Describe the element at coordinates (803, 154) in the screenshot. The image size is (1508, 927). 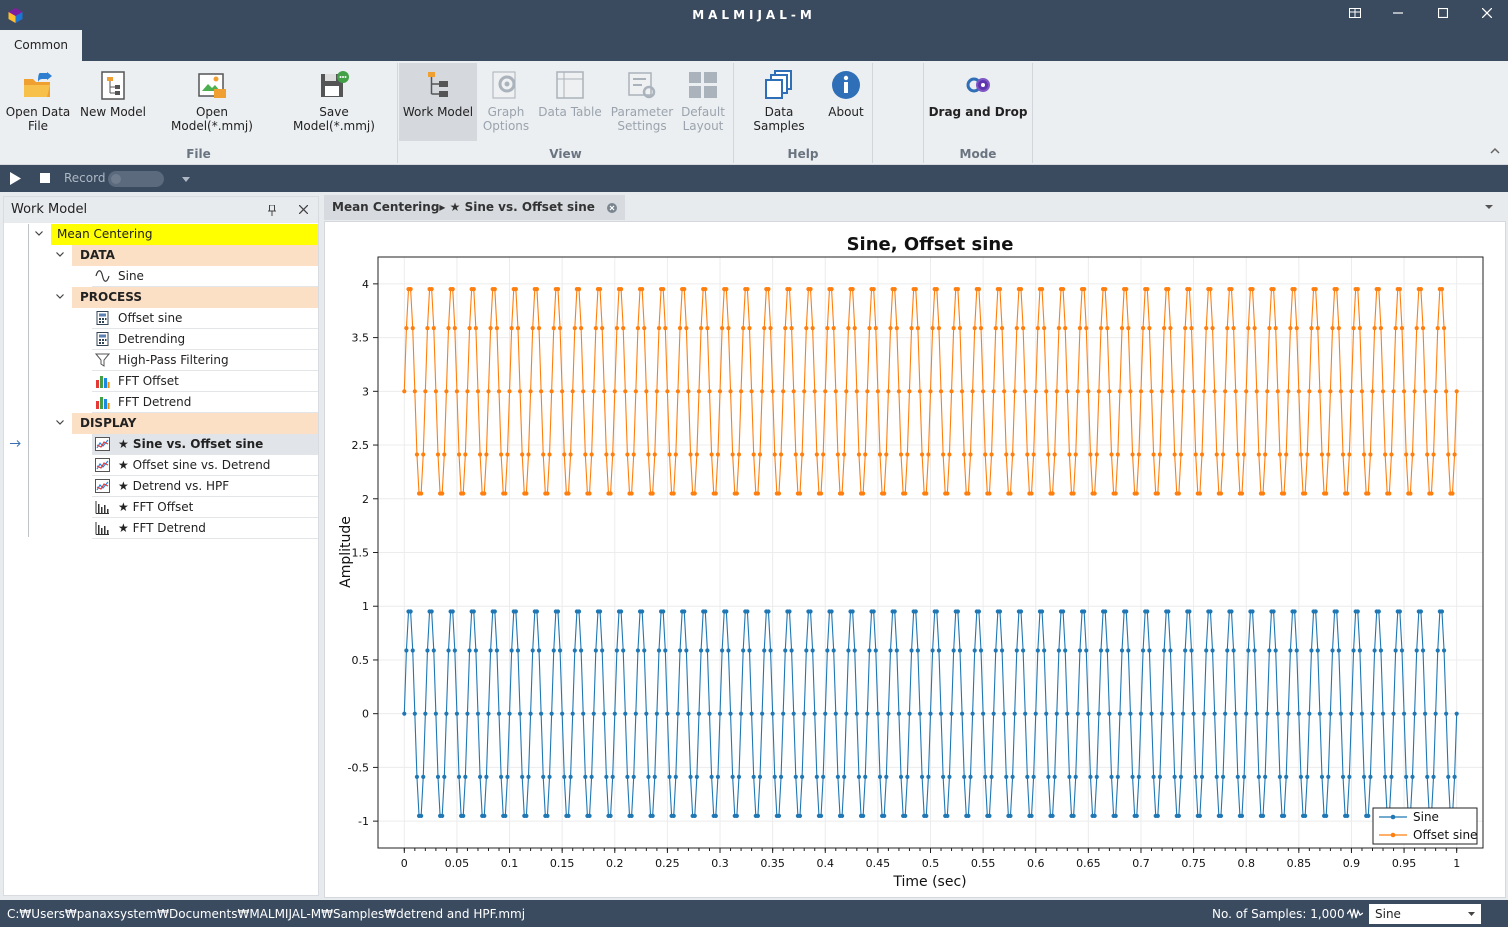
I see `group-label-help: Help` at that location.